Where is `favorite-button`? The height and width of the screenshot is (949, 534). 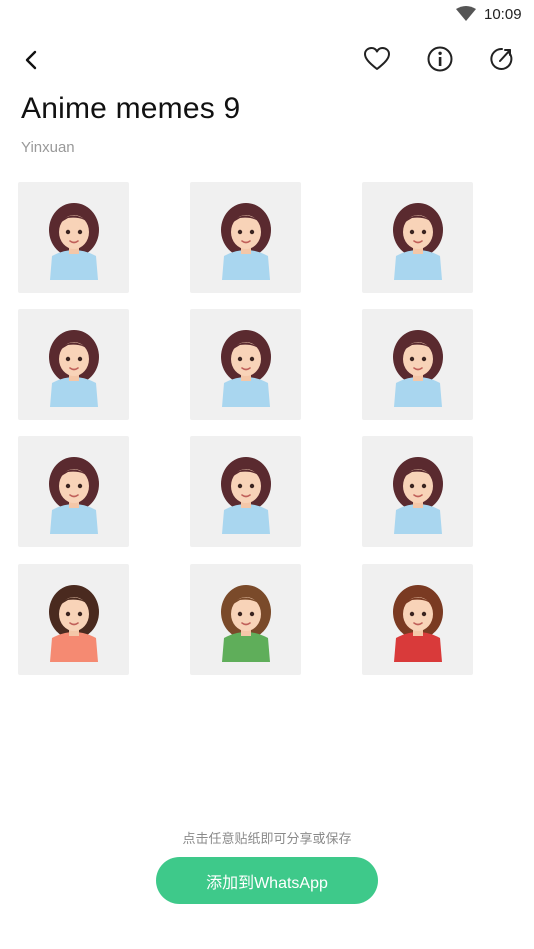
favorite-button is located at coordinates (377, 59).